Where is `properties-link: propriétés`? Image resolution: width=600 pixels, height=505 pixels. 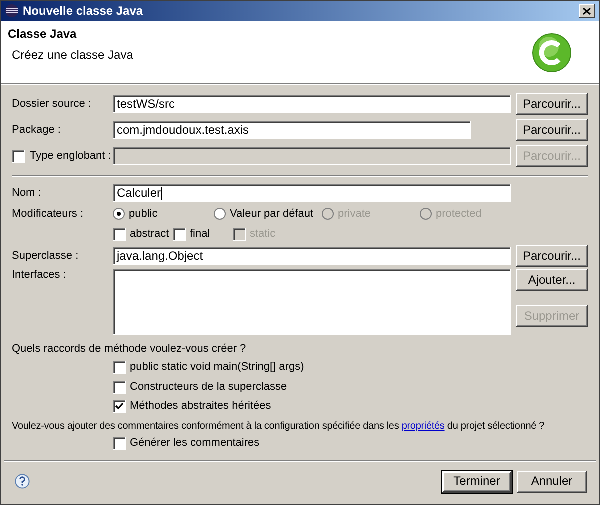
properties-link: propriétés is located at coordinates (423, 426).